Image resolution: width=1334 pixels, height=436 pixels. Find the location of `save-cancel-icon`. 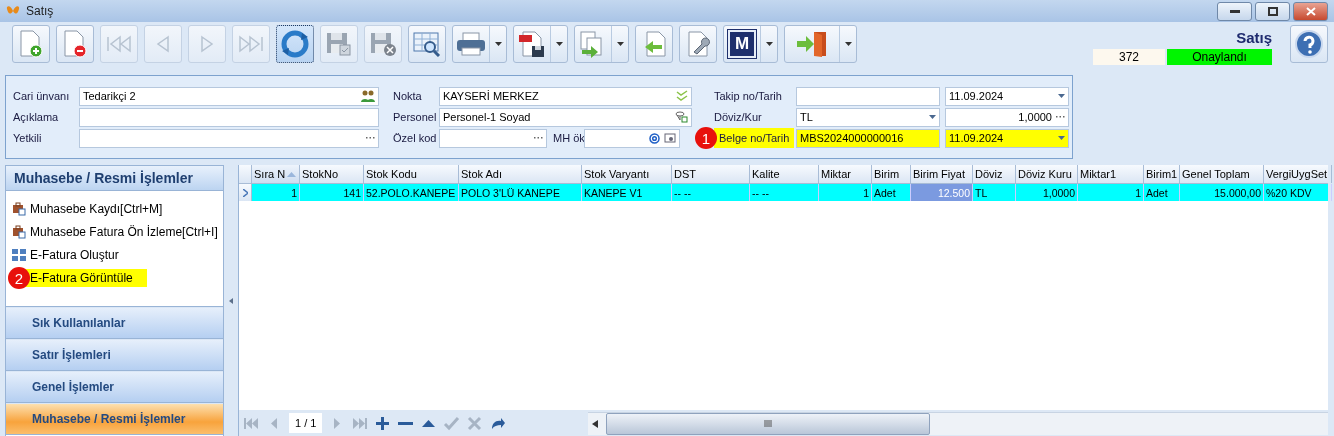

save-cancel-icon is located at coordinates (383, 44).